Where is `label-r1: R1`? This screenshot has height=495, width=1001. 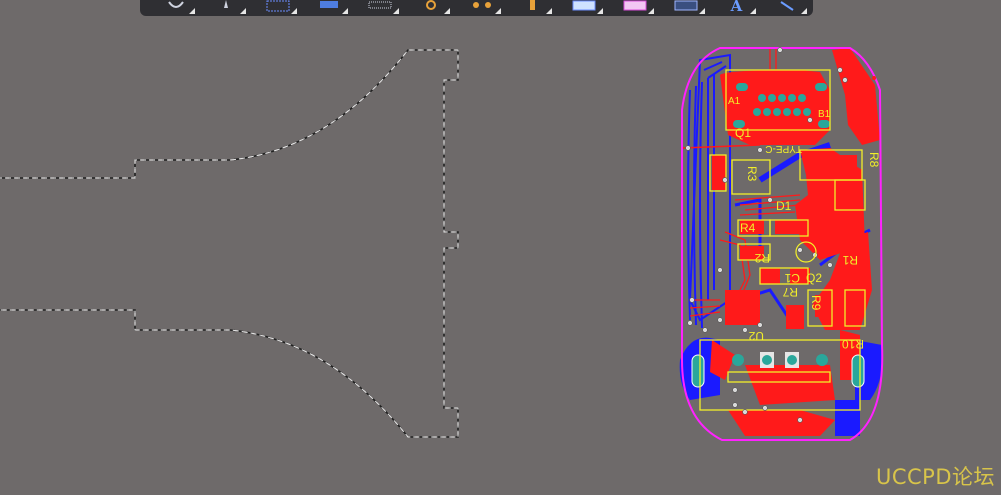
label-r1: R1 is located at coordinates (850, 260).